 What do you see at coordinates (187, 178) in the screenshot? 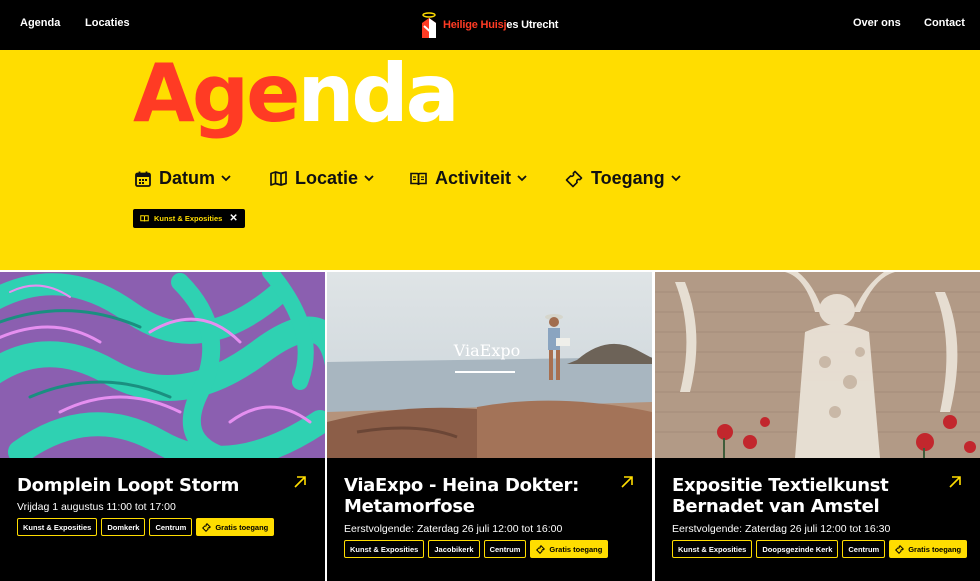
I see `filter-label: Datum` at bounding box center [187, 178].